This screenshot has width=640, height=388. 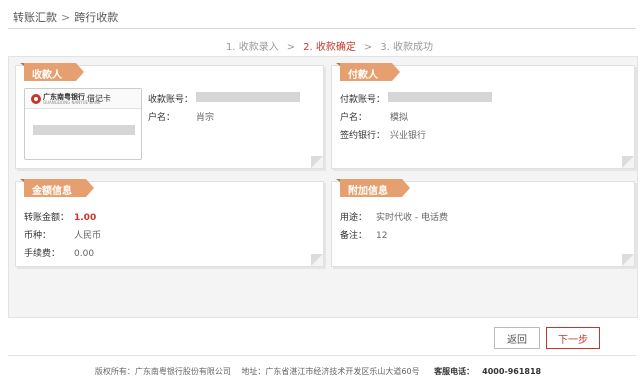 What do you see at coordinates (330, 371) in the screenshot?
I see `footer-address: 地址：广东省湛江市经济技术开发区乐山大道60号` at bounding box center [330, 371].